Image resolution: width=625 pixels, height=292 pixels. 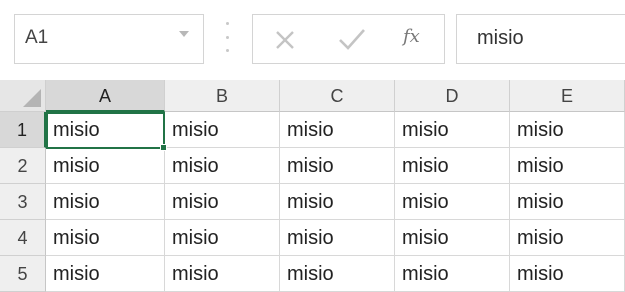 What do you see at coordinates (184, 34) in the screenshot?
I see `chevron-down-icon` at bounding box center [184, 34].